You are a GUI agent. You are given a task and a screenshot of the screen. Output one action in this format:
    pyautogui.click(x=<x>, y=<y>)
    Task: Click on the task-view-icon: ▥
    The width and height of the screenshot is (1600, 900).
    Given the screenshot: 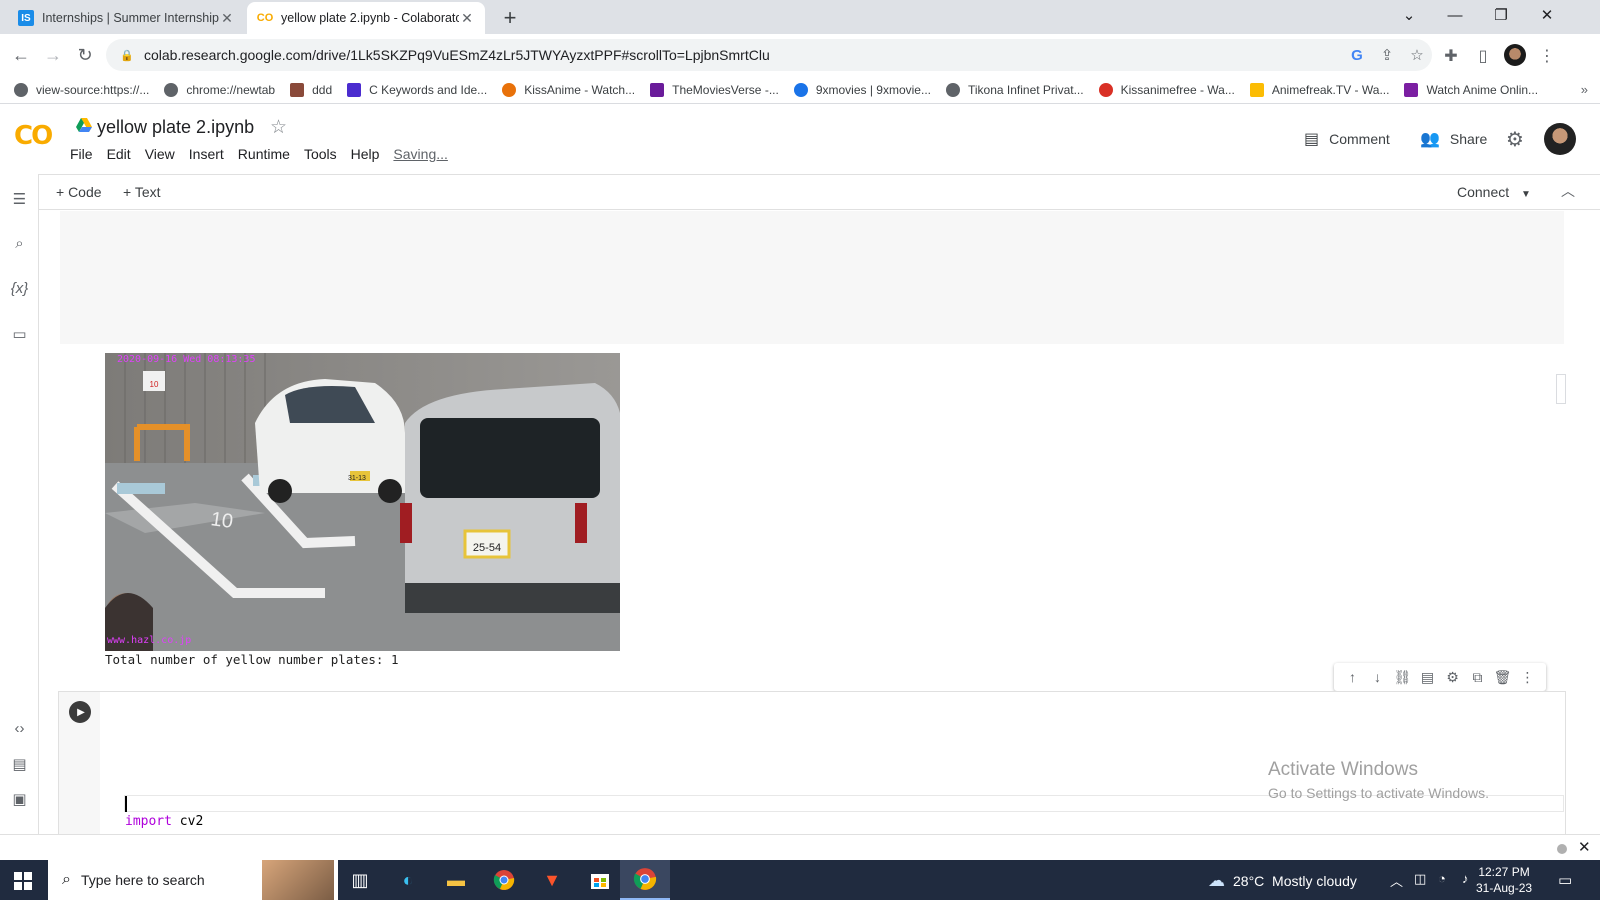 What is the action you would take?
    pyautogui.click(x=360, y=880)
    